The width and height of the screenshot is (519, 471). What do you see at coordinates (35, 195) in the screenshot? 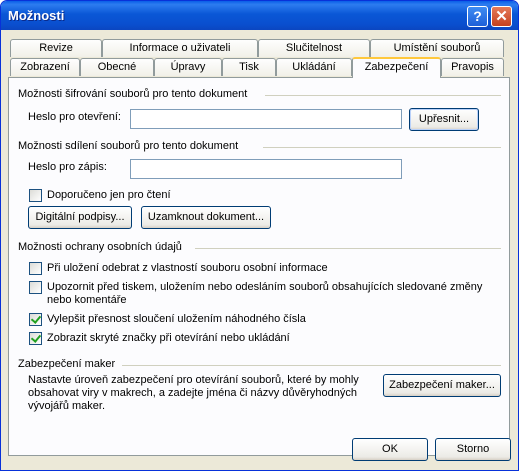
I see `readonly-checkbox` at bounding box center [35, 195].